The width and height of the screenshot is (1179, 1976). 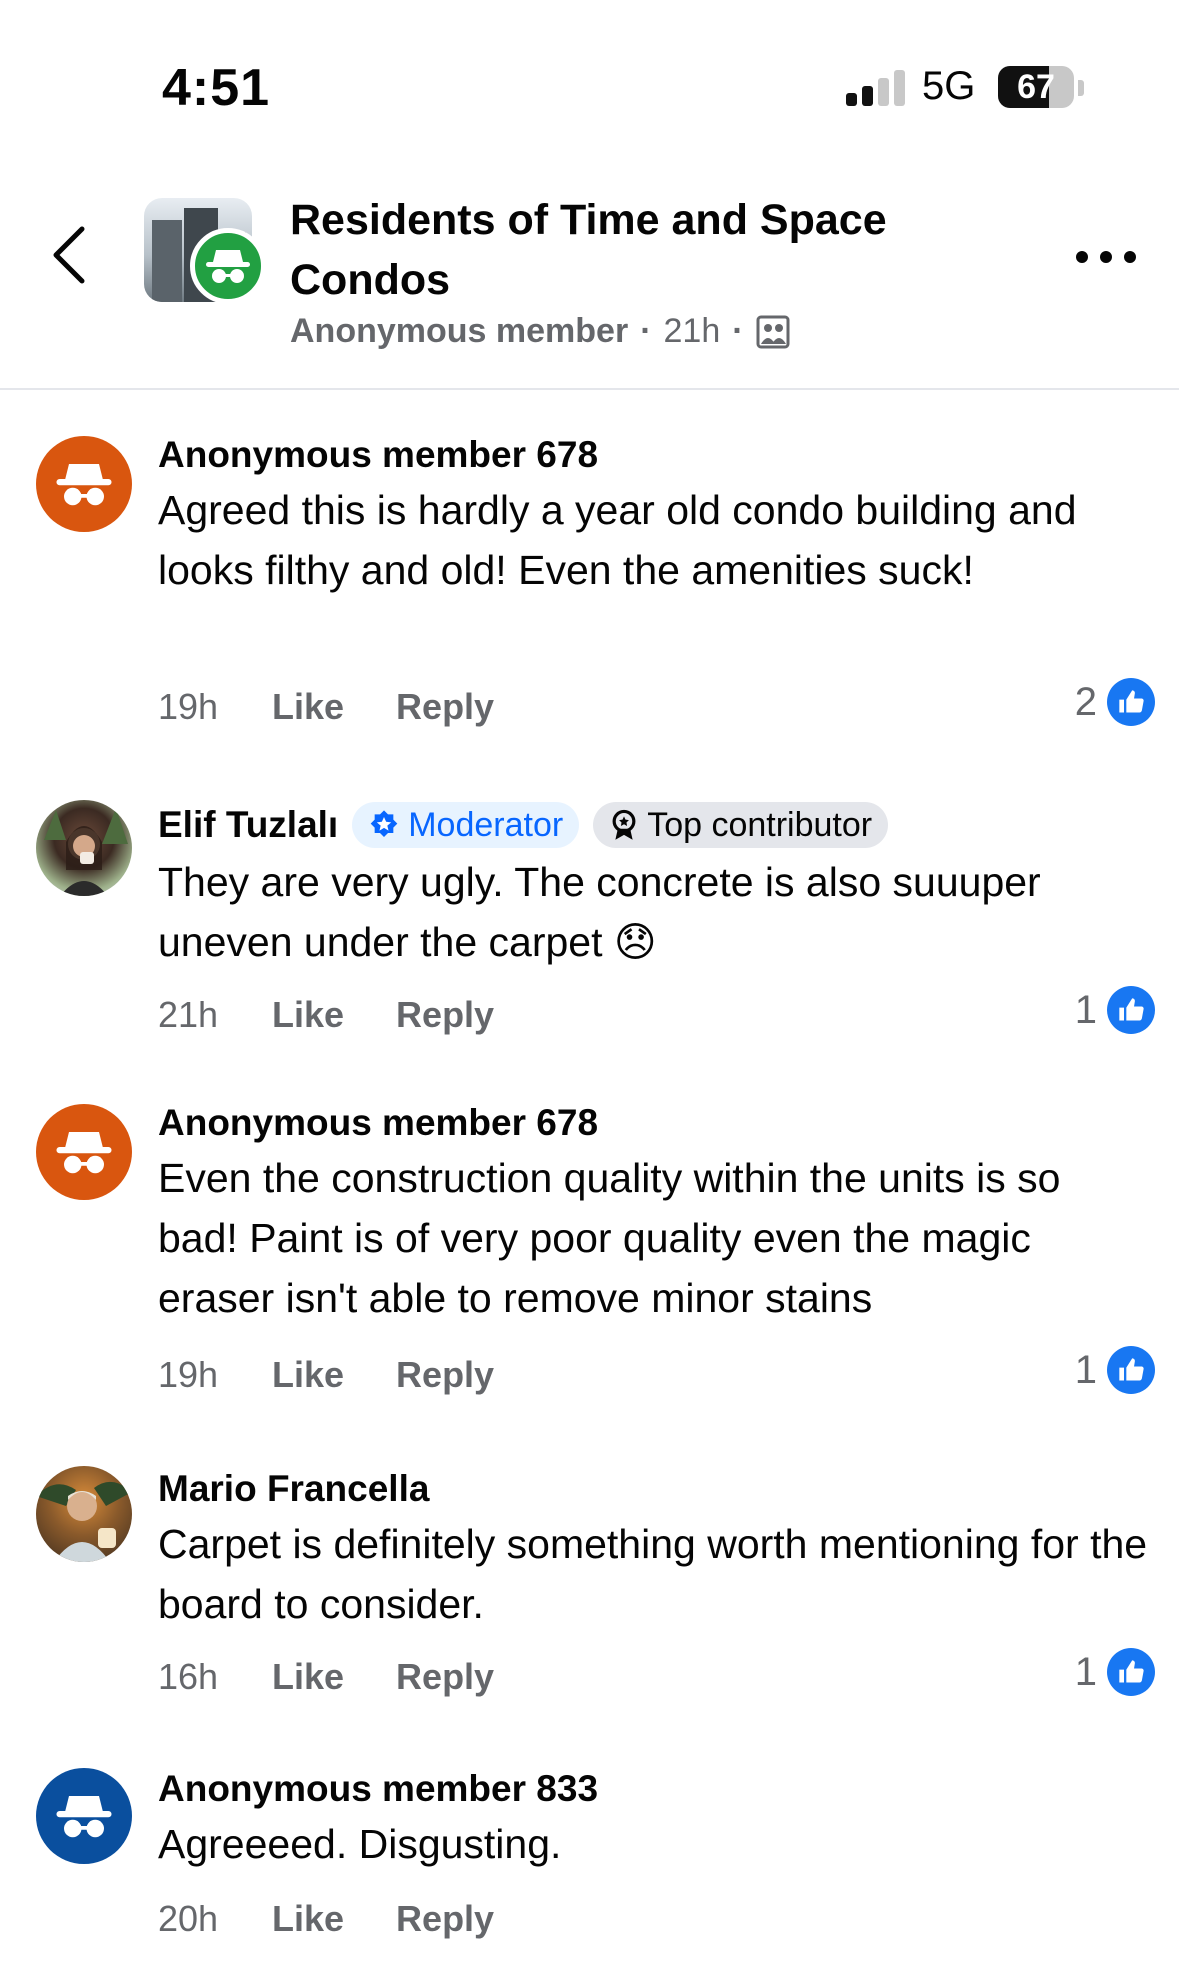 What do you see at coordinates (486, 824) in the screenshot?
I see `moderator-label: Moderator` at bounding box center [486, 824].